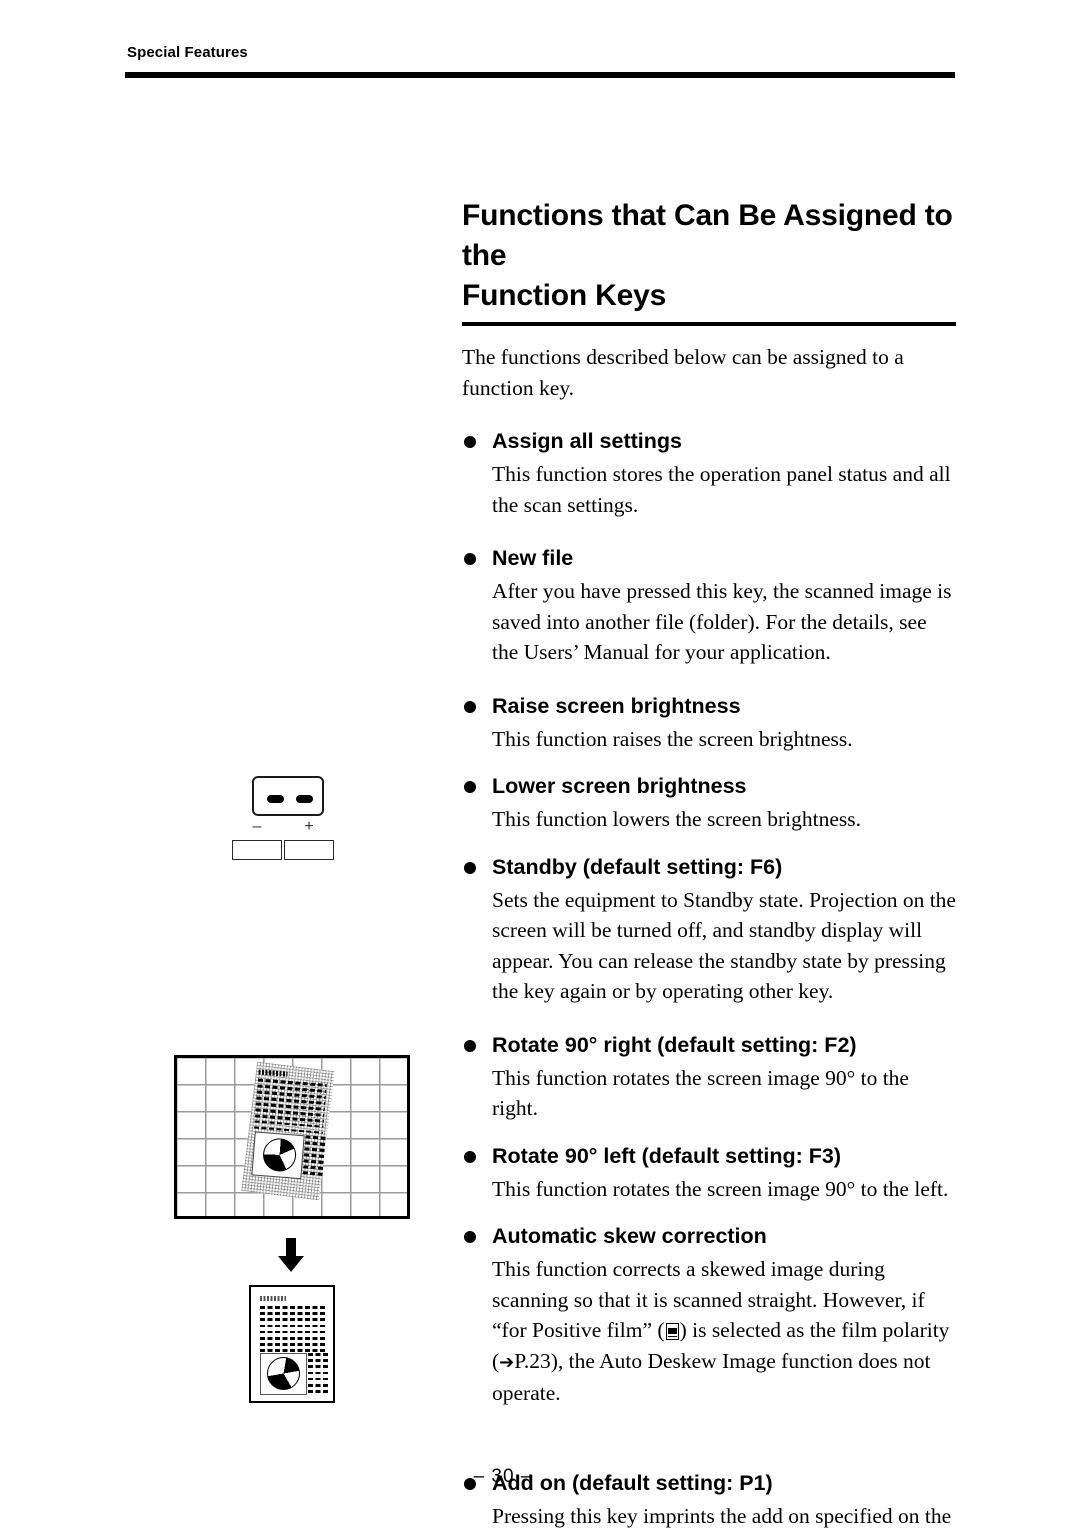  I want to click on figure-corrected-document, so click(292, 1344).